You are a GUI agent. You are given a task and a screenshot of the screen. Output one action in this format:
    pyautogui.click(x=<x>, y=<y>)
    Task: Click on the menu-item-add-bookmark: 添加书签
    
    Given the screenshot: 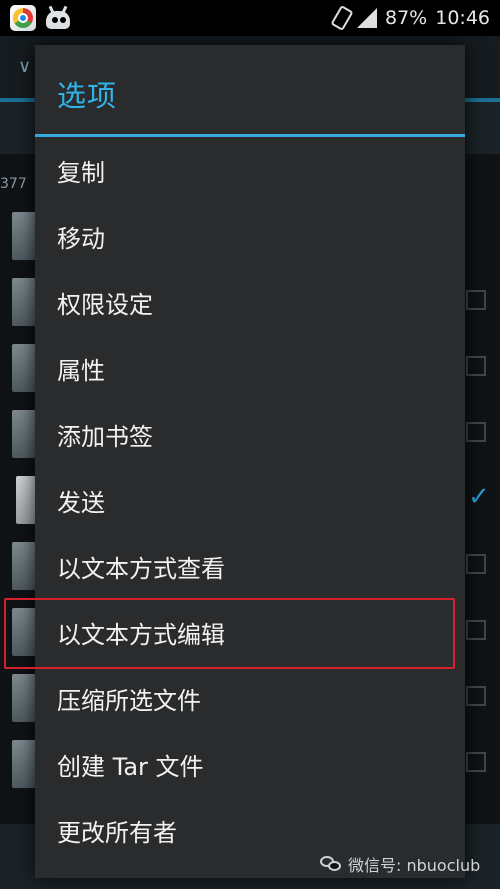 What is the action you would take?
    pyautogui.click(x=250, y=434)
    